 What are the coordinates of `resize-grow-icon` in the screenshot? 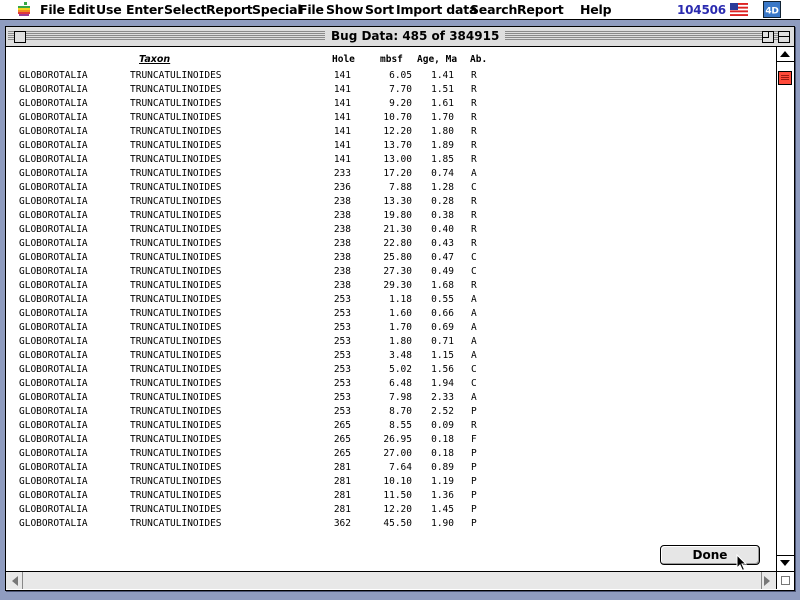 It's located at (785, 580).